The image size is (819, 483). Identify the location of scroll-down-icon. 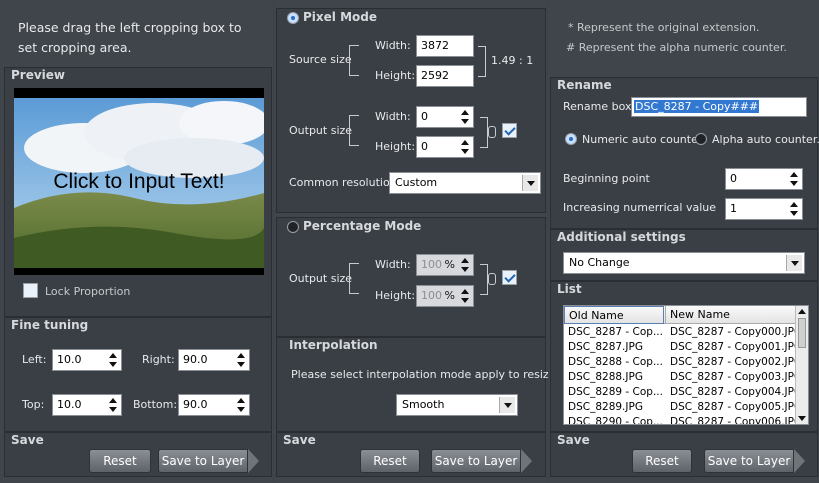
(802, 418).